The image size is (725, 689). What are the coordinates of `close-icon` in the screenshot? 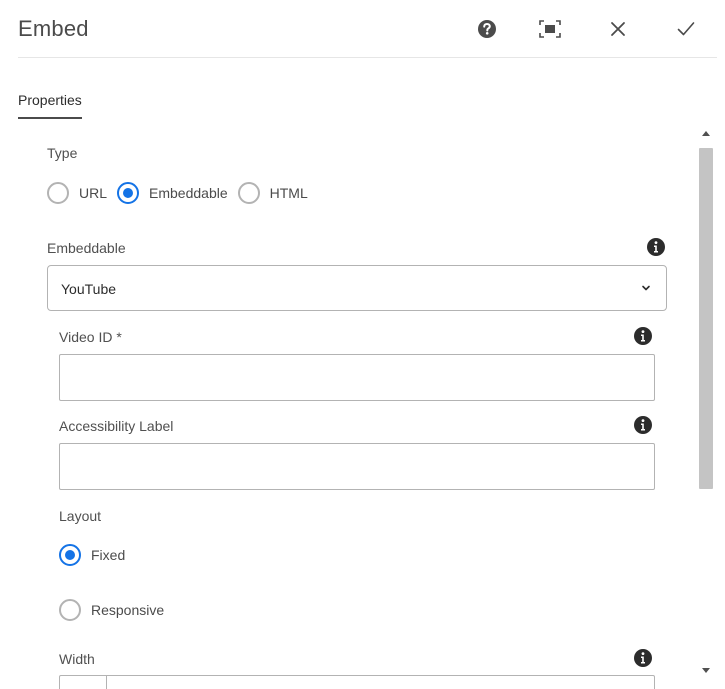 It's located at (618, 29).